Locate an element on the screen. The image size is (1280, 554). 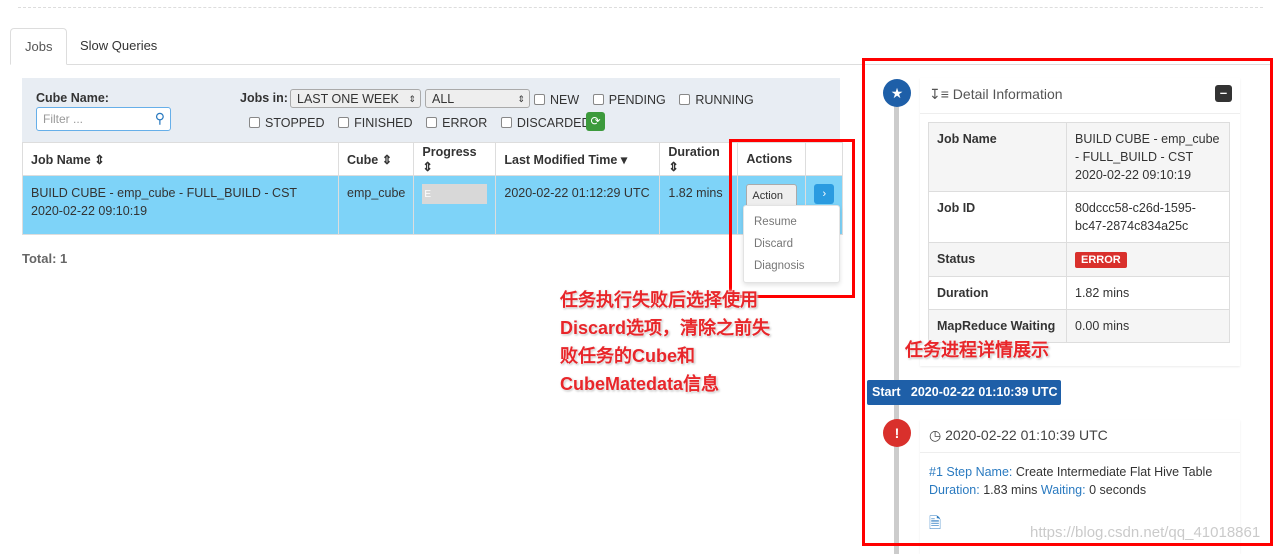
scope-select: ALL ⇕ is located at coordinates (477, 98).